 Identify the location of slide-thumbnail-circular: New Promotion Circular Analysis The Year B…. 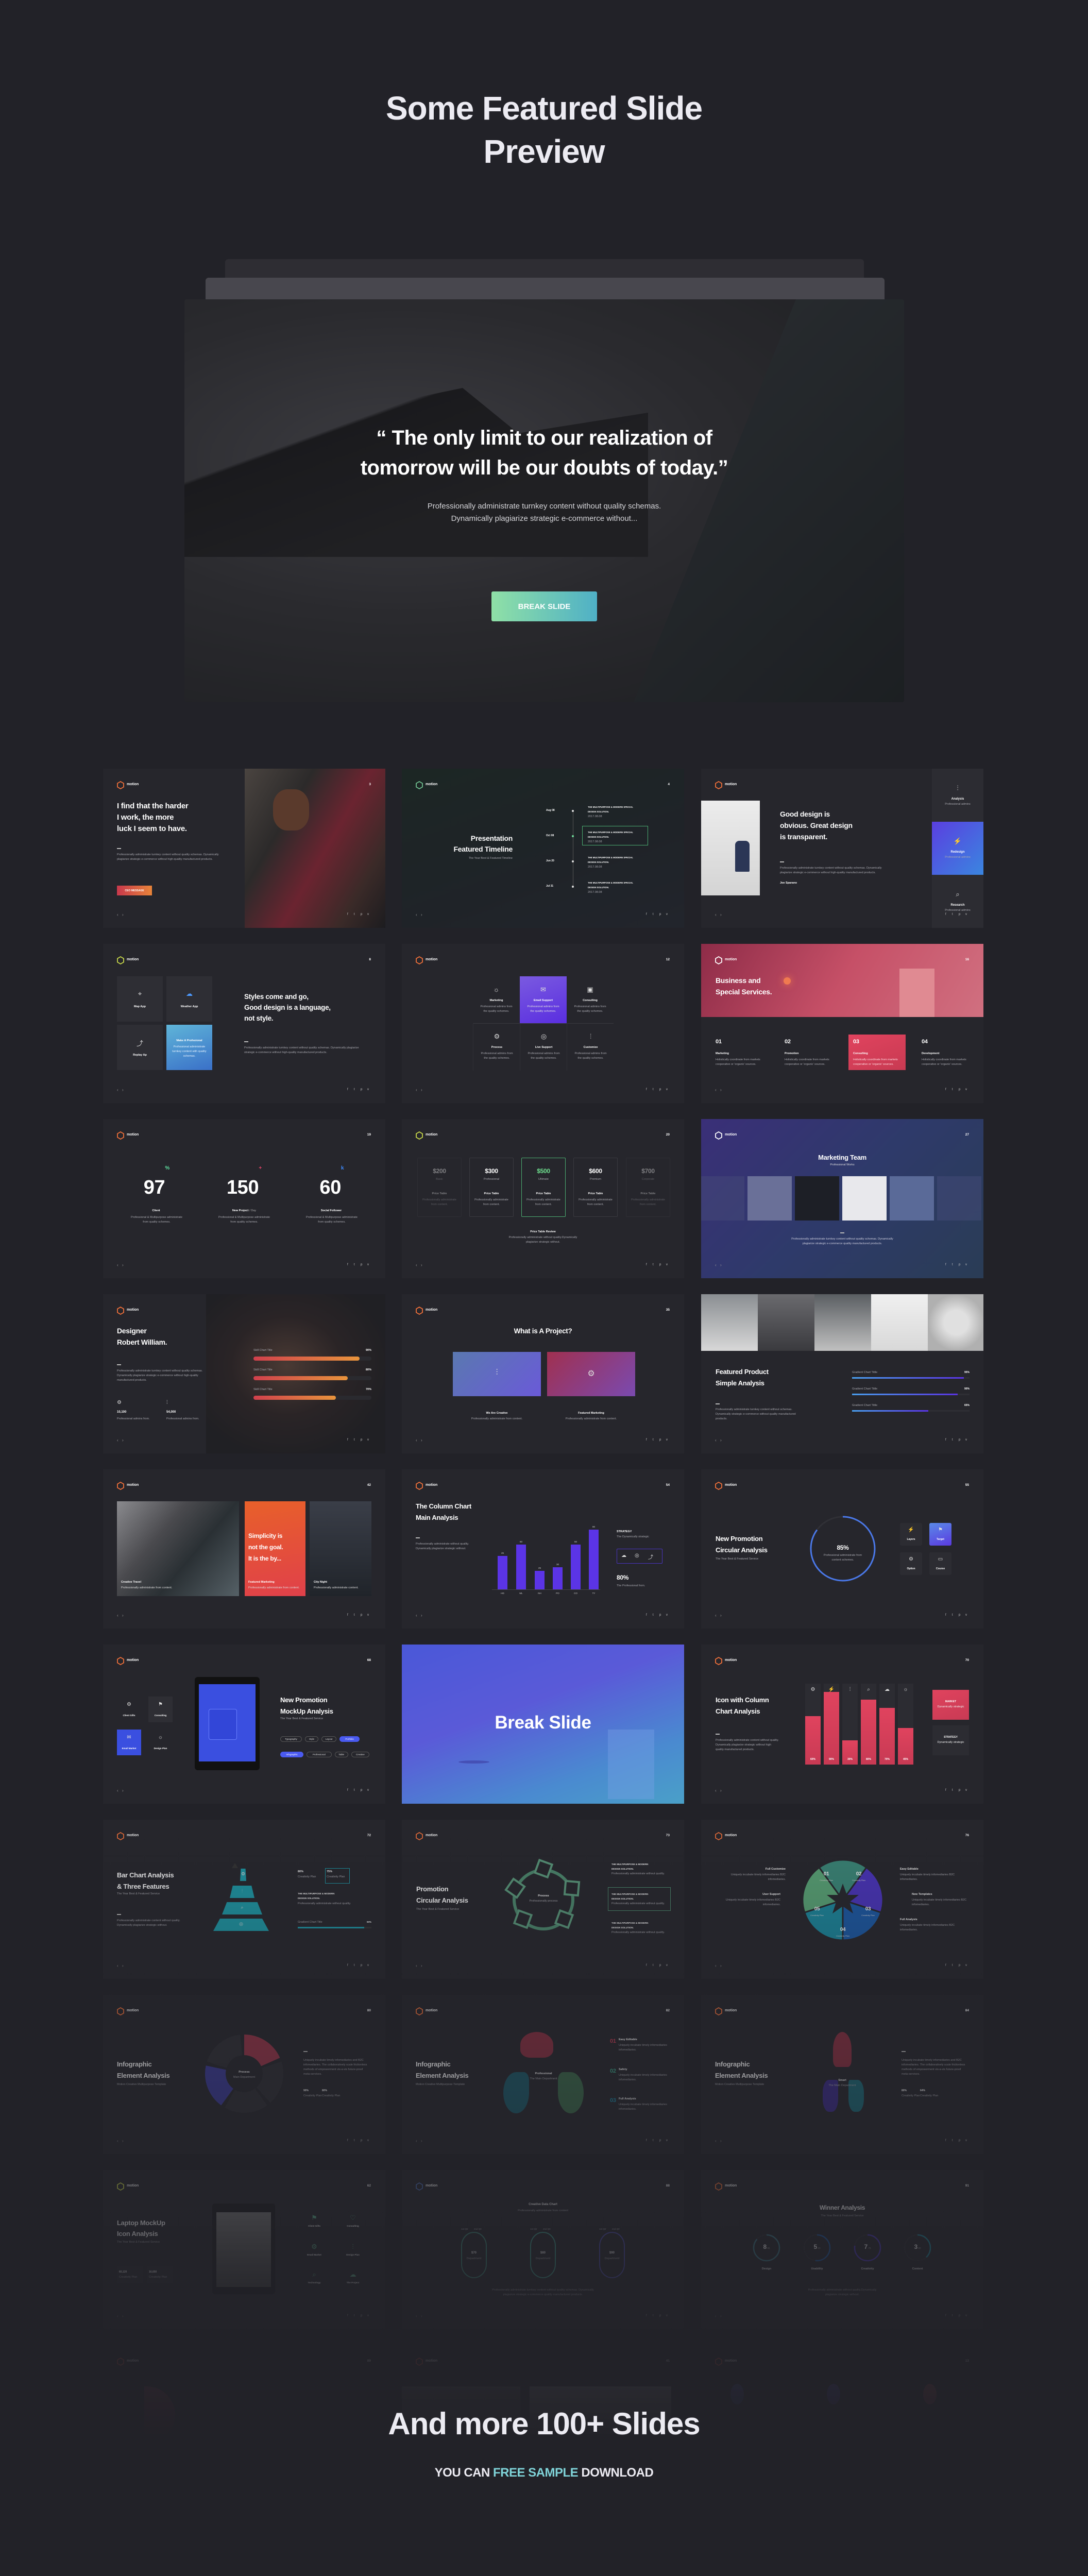
(842, 1549).